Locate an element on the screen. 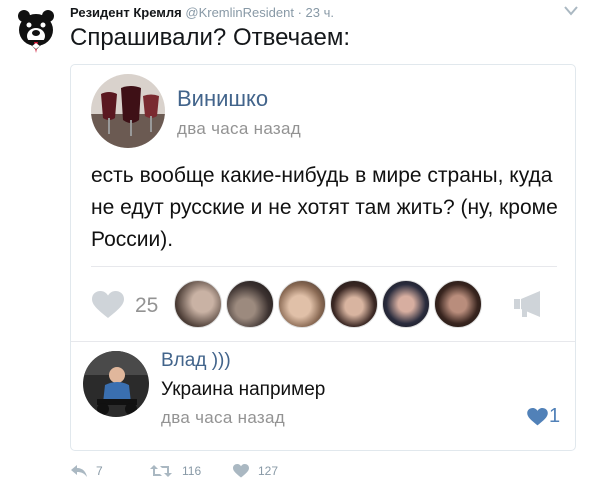 The width and height of the screenshot is (612, 497). retweet-icon is located at coordinates (161, 471).